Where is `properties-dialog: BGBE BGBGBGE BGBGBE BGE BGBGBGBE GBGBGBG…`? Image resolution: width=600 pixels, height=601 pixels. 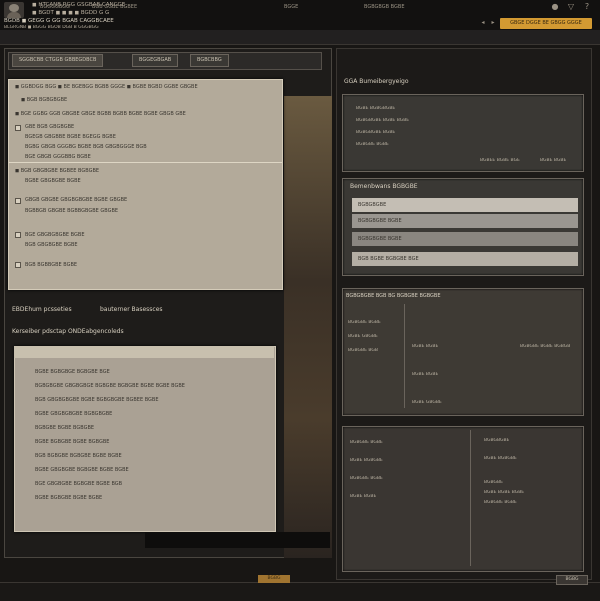
properties-dialog: BGBE BGBGBGE BGBGBE BGE BGBGBGBE GBGBGBG… is located at coordinates (145, 439).